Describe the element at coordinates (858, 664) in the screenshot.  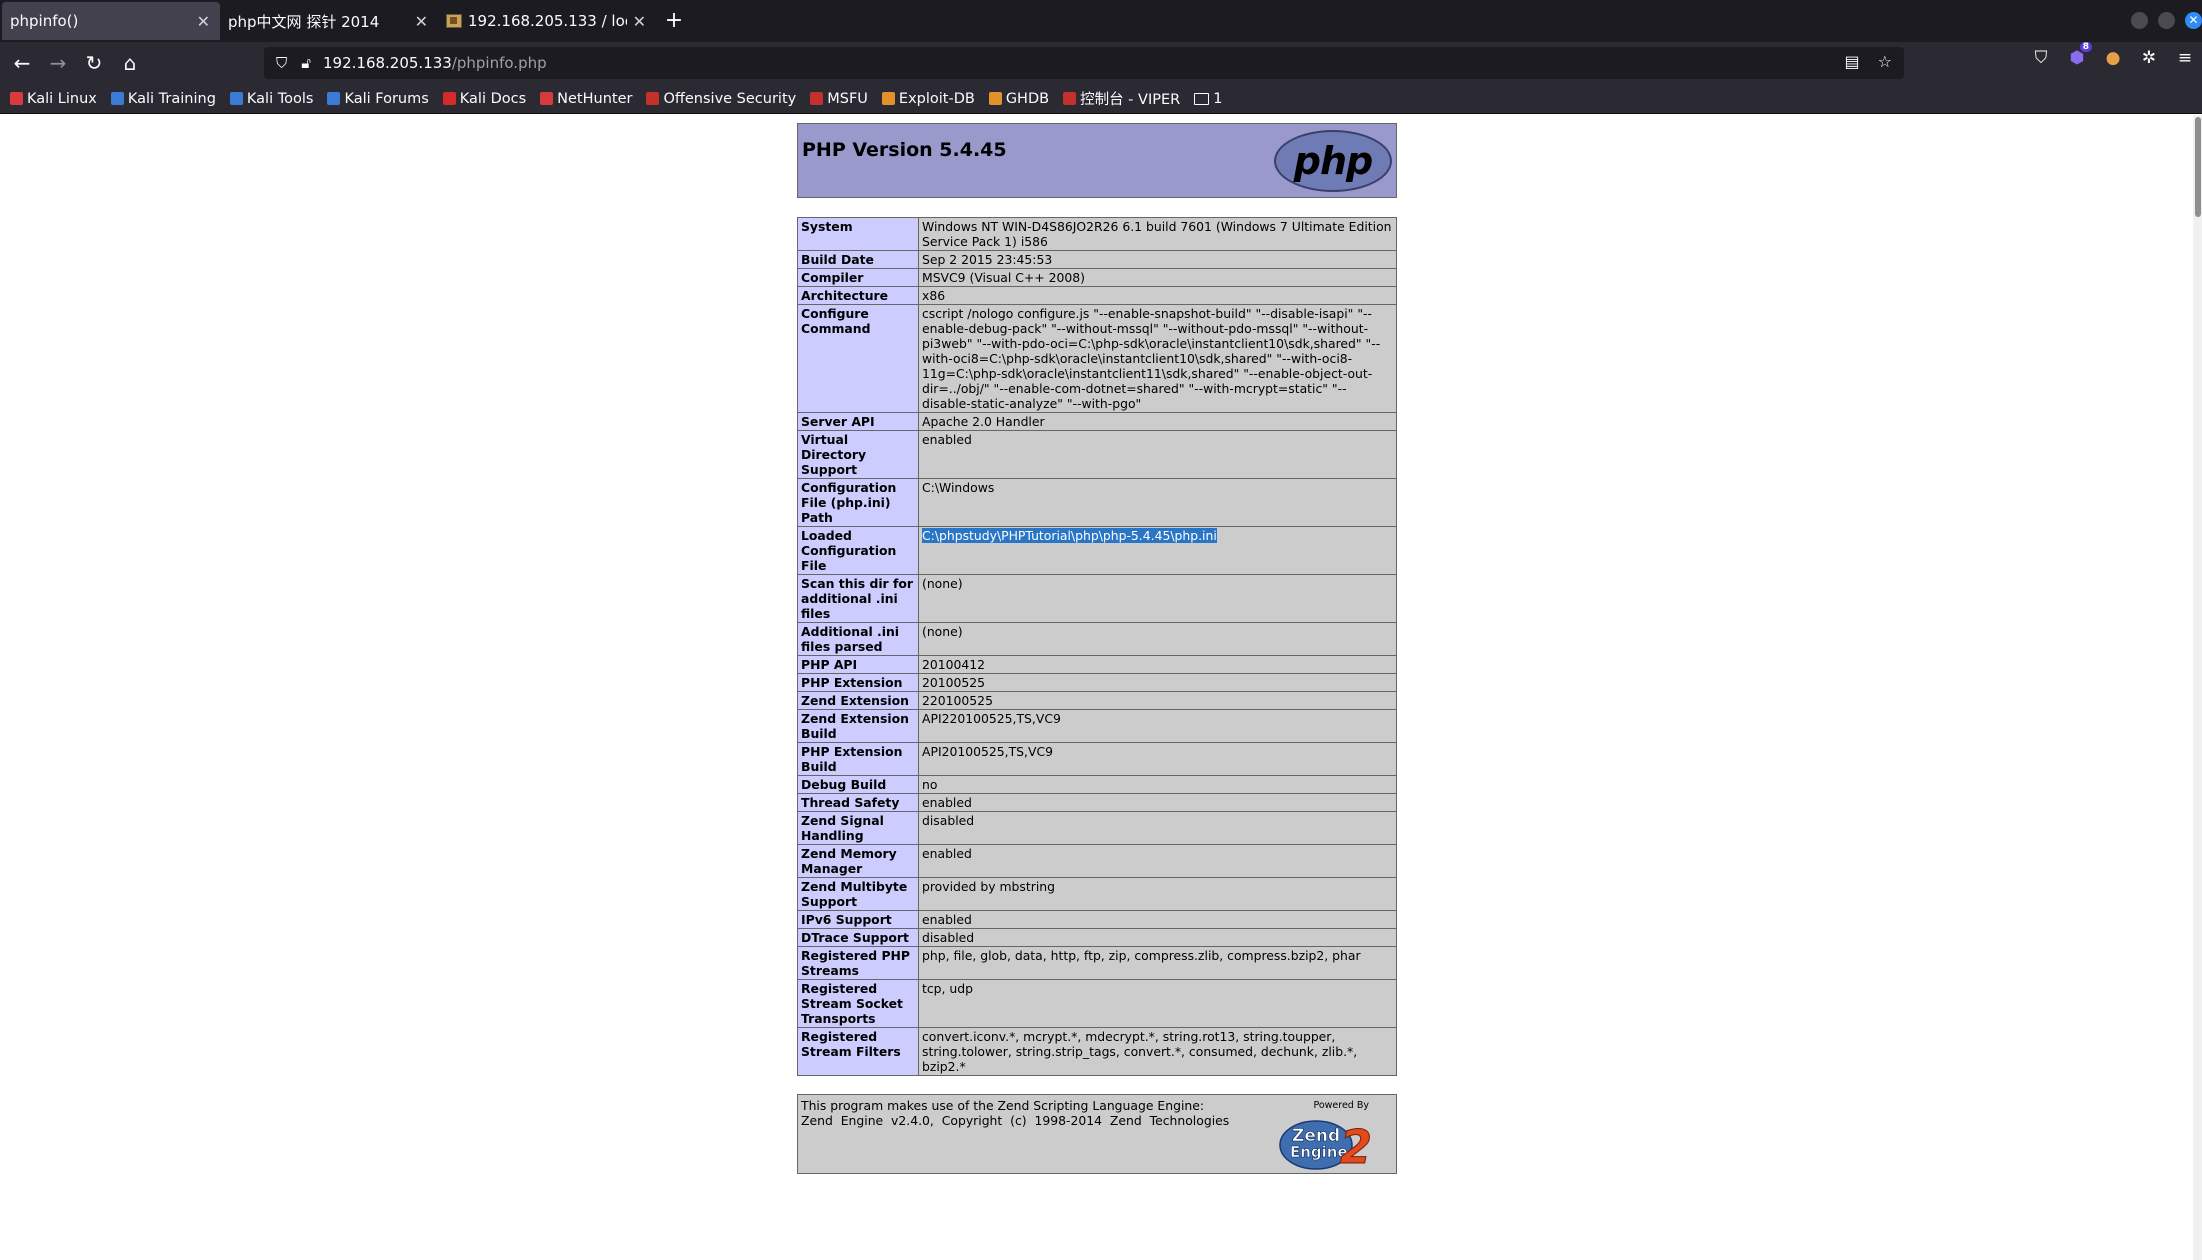
I see `row-key: PHP API` at that location.